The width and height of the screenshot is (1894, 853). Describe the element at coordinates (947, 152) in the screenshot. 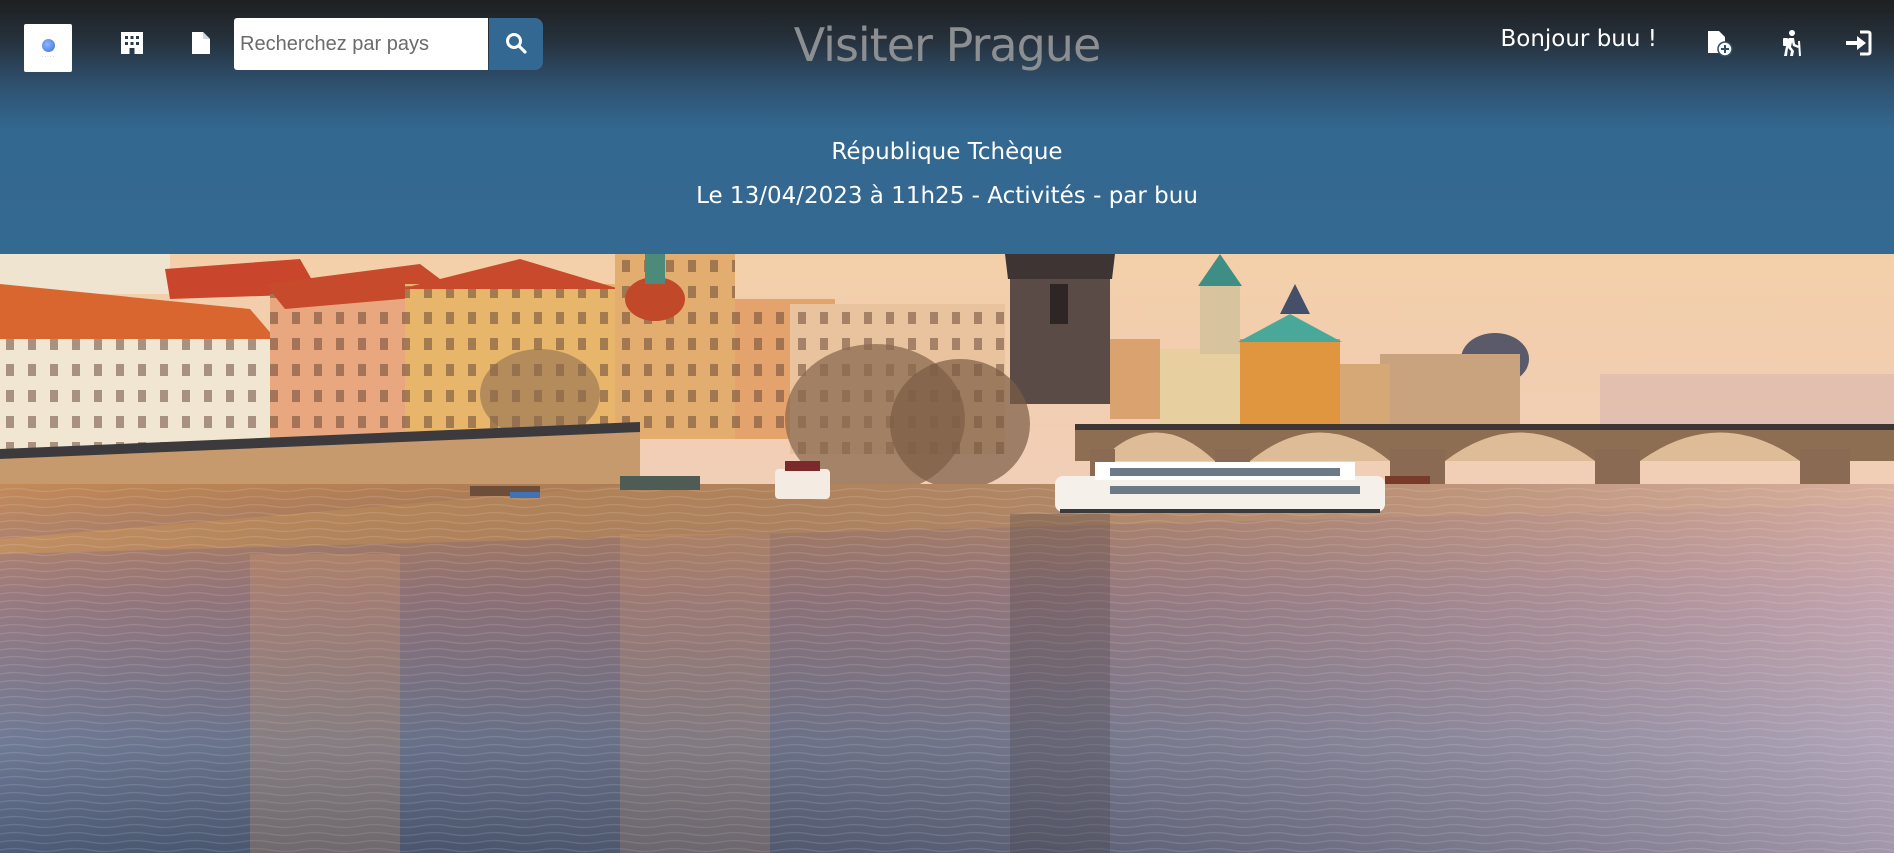

I see `country-label: République Tchèque` at that location.